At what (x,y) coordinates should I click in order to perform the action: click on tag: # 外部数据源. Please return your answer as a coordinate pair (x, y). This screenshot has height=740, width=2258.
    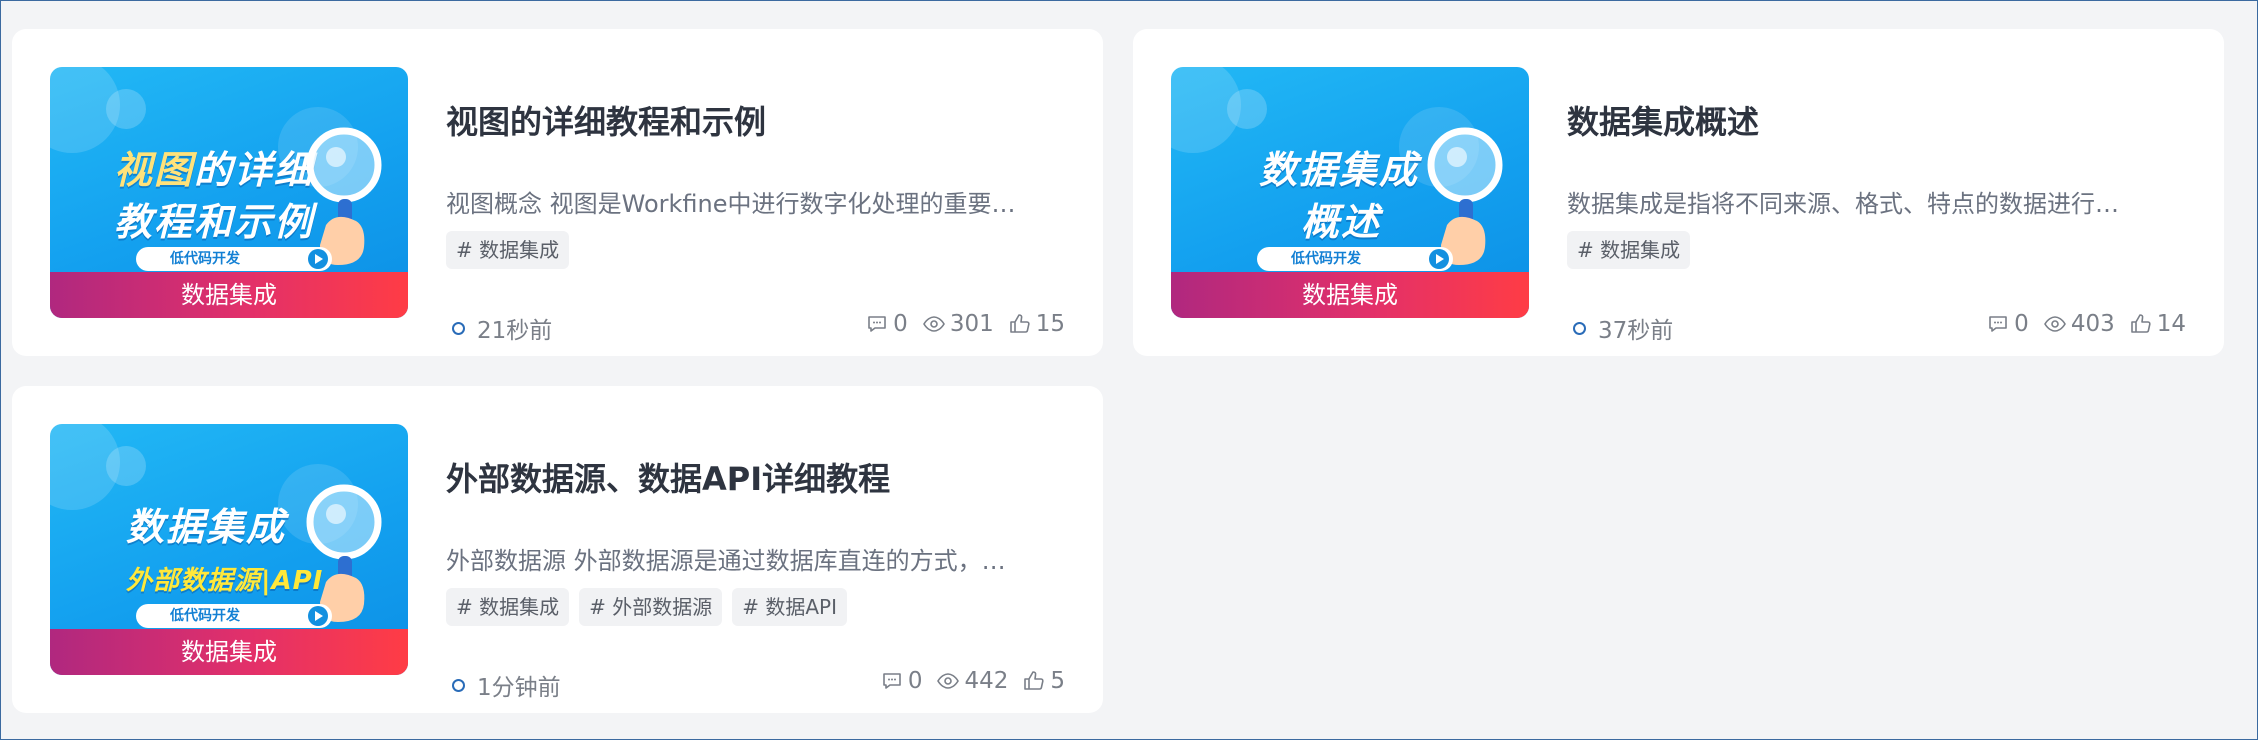
    Looking at the image, I should click on (651, 607).